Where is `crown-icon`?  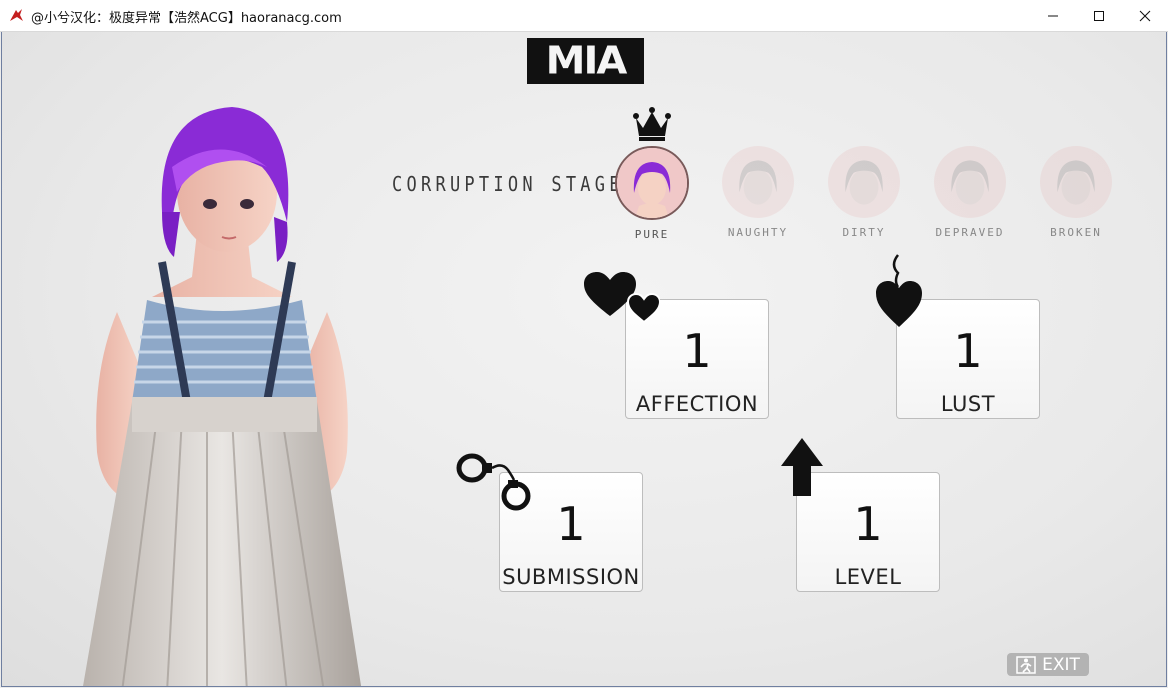 crown-icon is located at coordinates (652, 124).